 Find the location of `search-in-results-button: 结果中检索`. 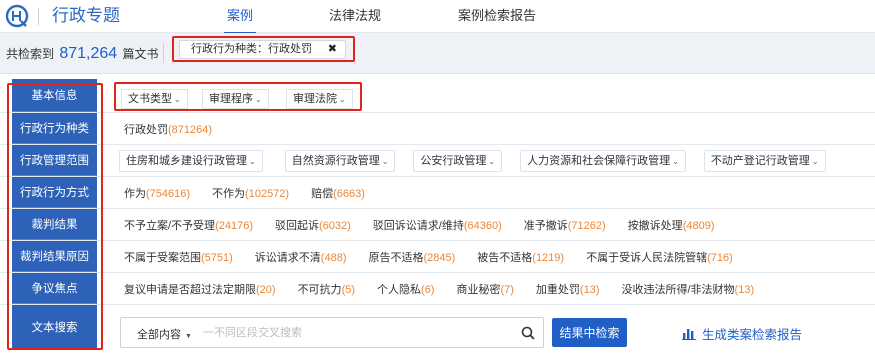

search-in-results-button: 结果中检索 is located at coordinates (589, 332).